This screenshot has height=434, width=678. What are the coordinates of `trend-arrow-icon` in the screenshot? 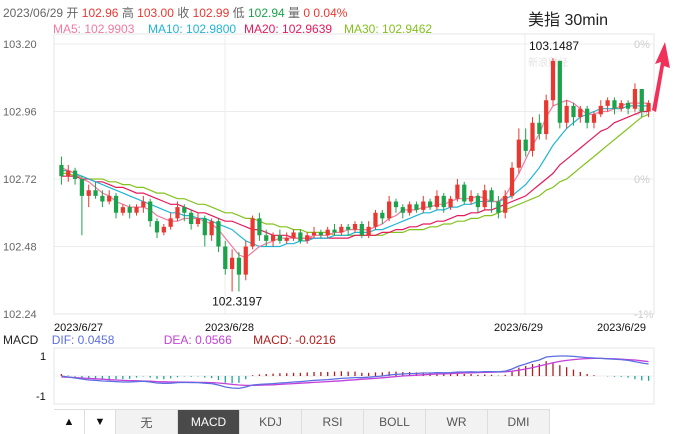 It's located at (661, 77).